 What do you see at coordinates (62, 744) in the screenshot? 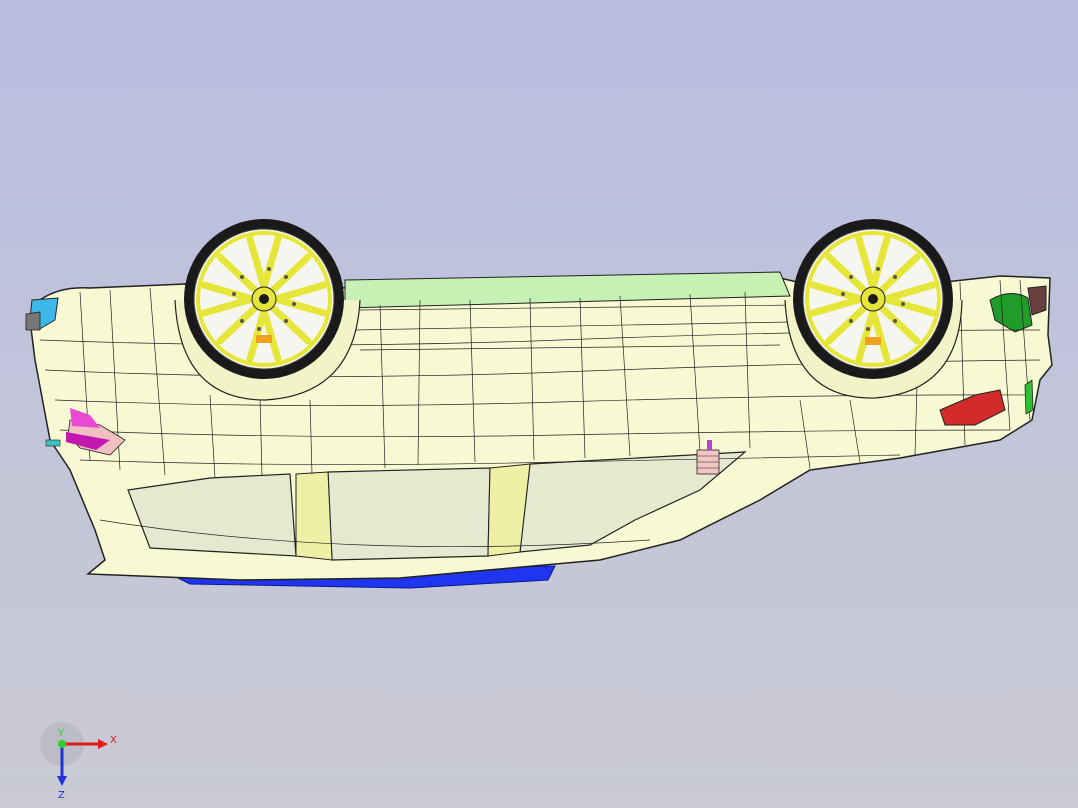
I see `y-axis-dot` at bounding box center [62, 744].